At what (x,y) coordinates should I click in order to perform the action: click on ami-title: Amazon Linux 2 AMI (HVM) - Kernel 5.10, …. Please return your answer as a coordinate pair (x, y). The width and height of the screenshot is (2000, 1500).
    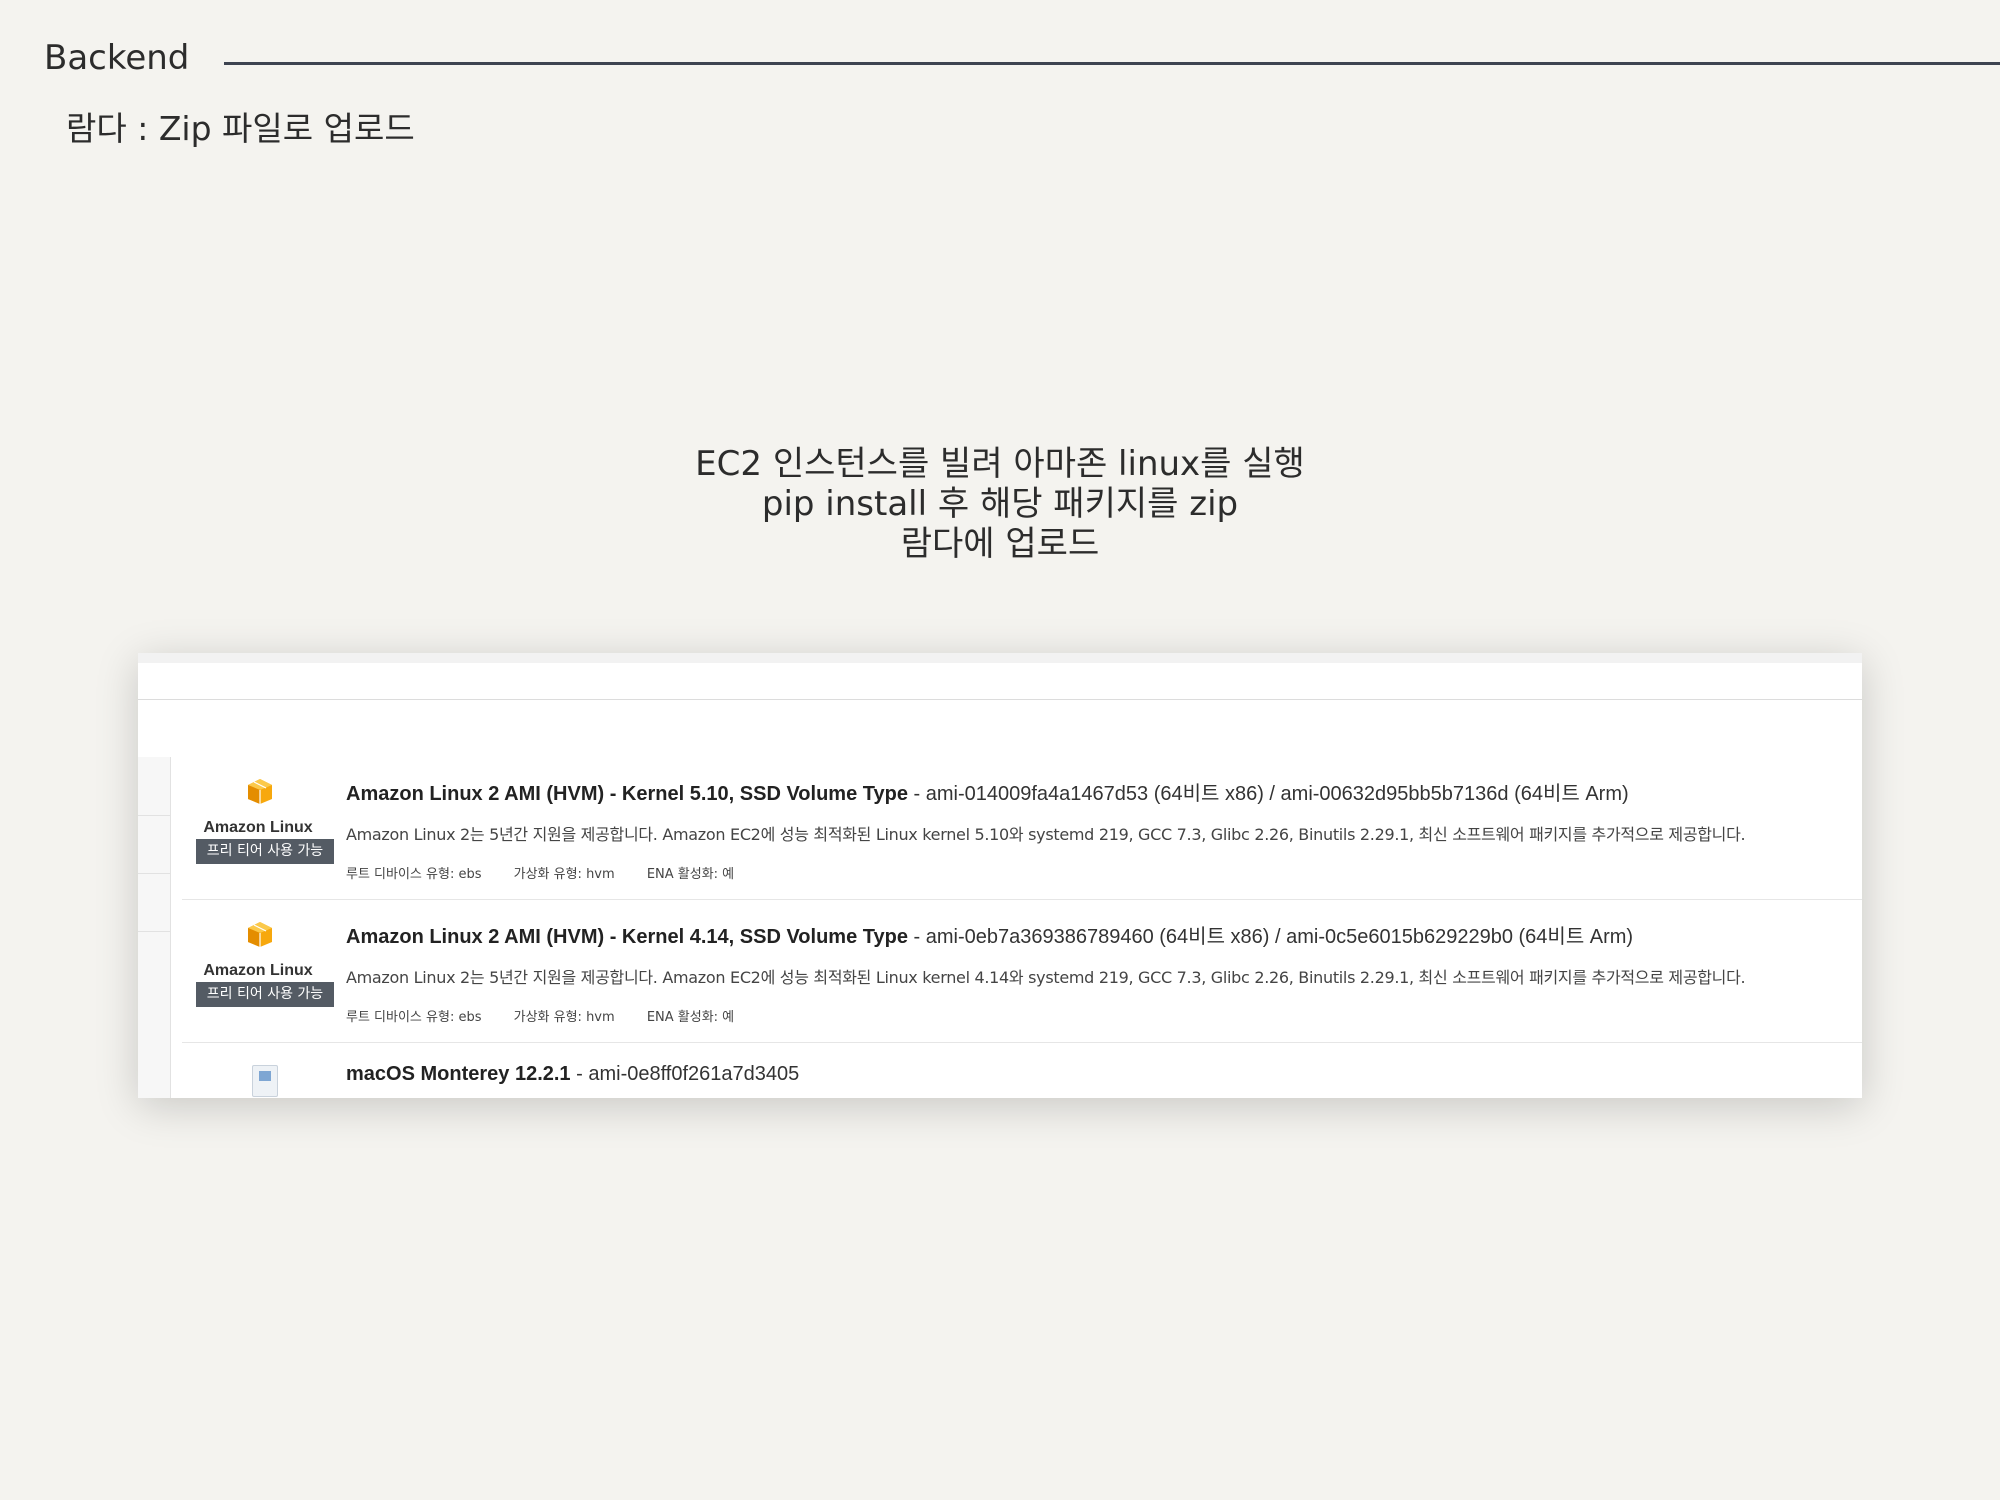
    Looking at the image, I should click on (987, 791).